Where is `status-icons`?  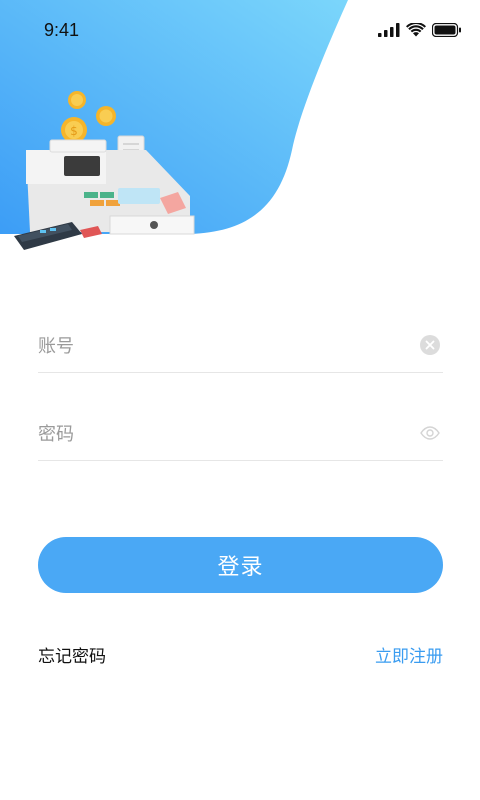 status-icons is located at coordinates (420, 30).